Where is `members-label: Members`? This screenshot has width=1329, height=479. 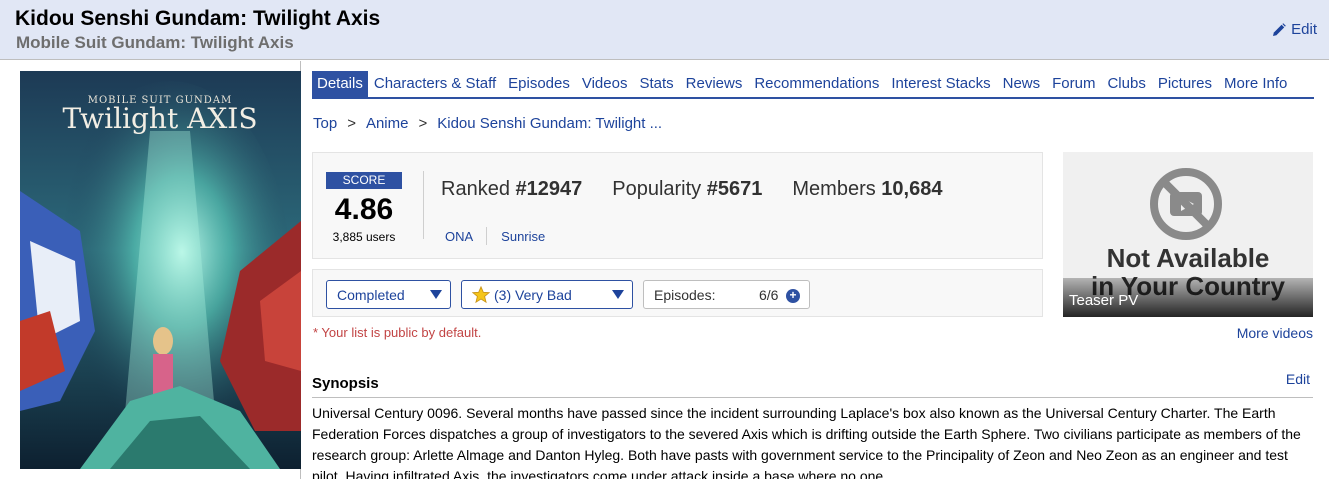
members-label: Members is located at coordinates (834, 189).